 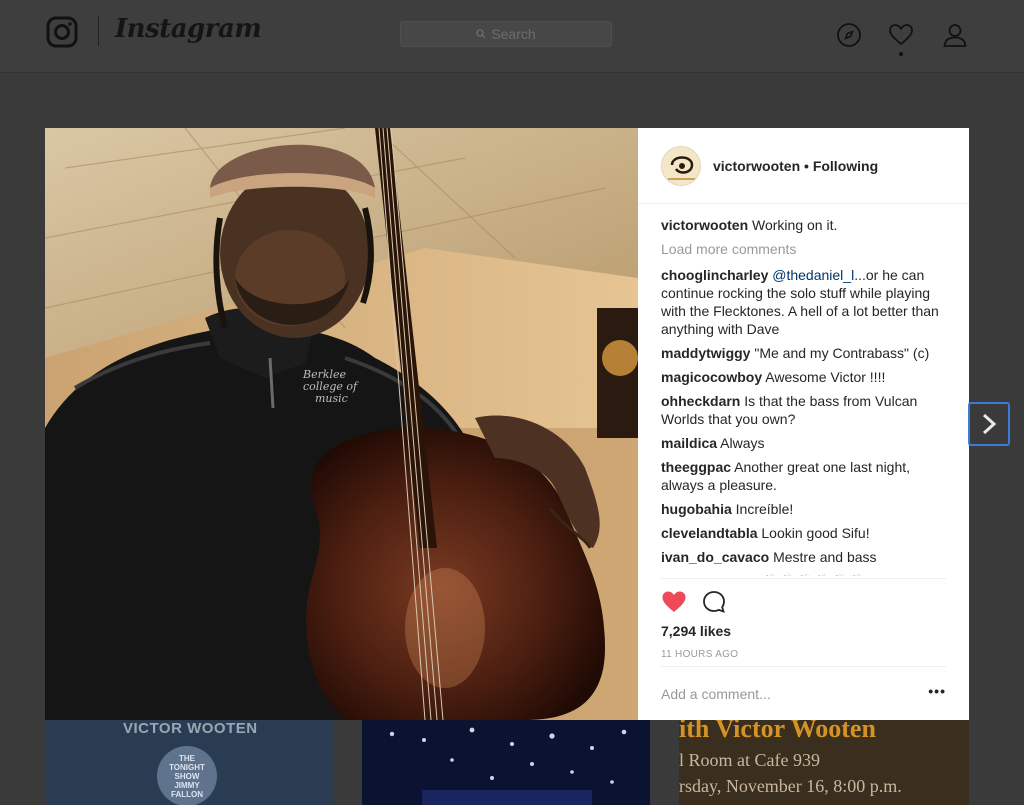 I want to click on load-more-comments-link: Load more comments, so click(x=803, y=249).